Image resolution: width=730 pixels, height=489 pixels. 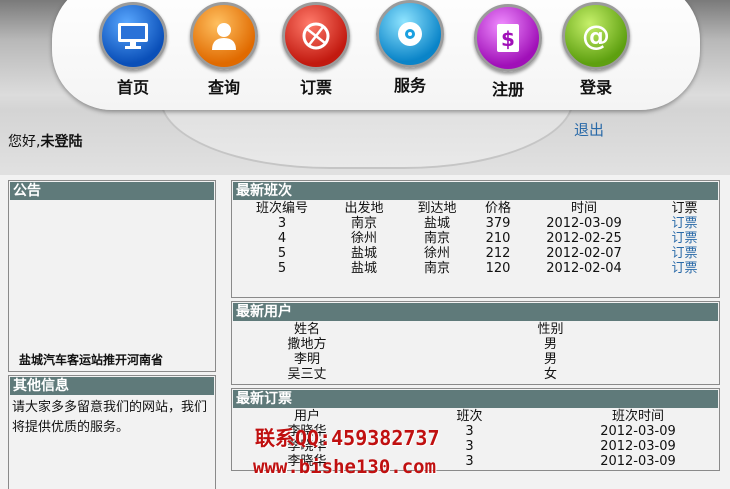 I want to click on column-header: 班次编号, so click(x=281, y=208).